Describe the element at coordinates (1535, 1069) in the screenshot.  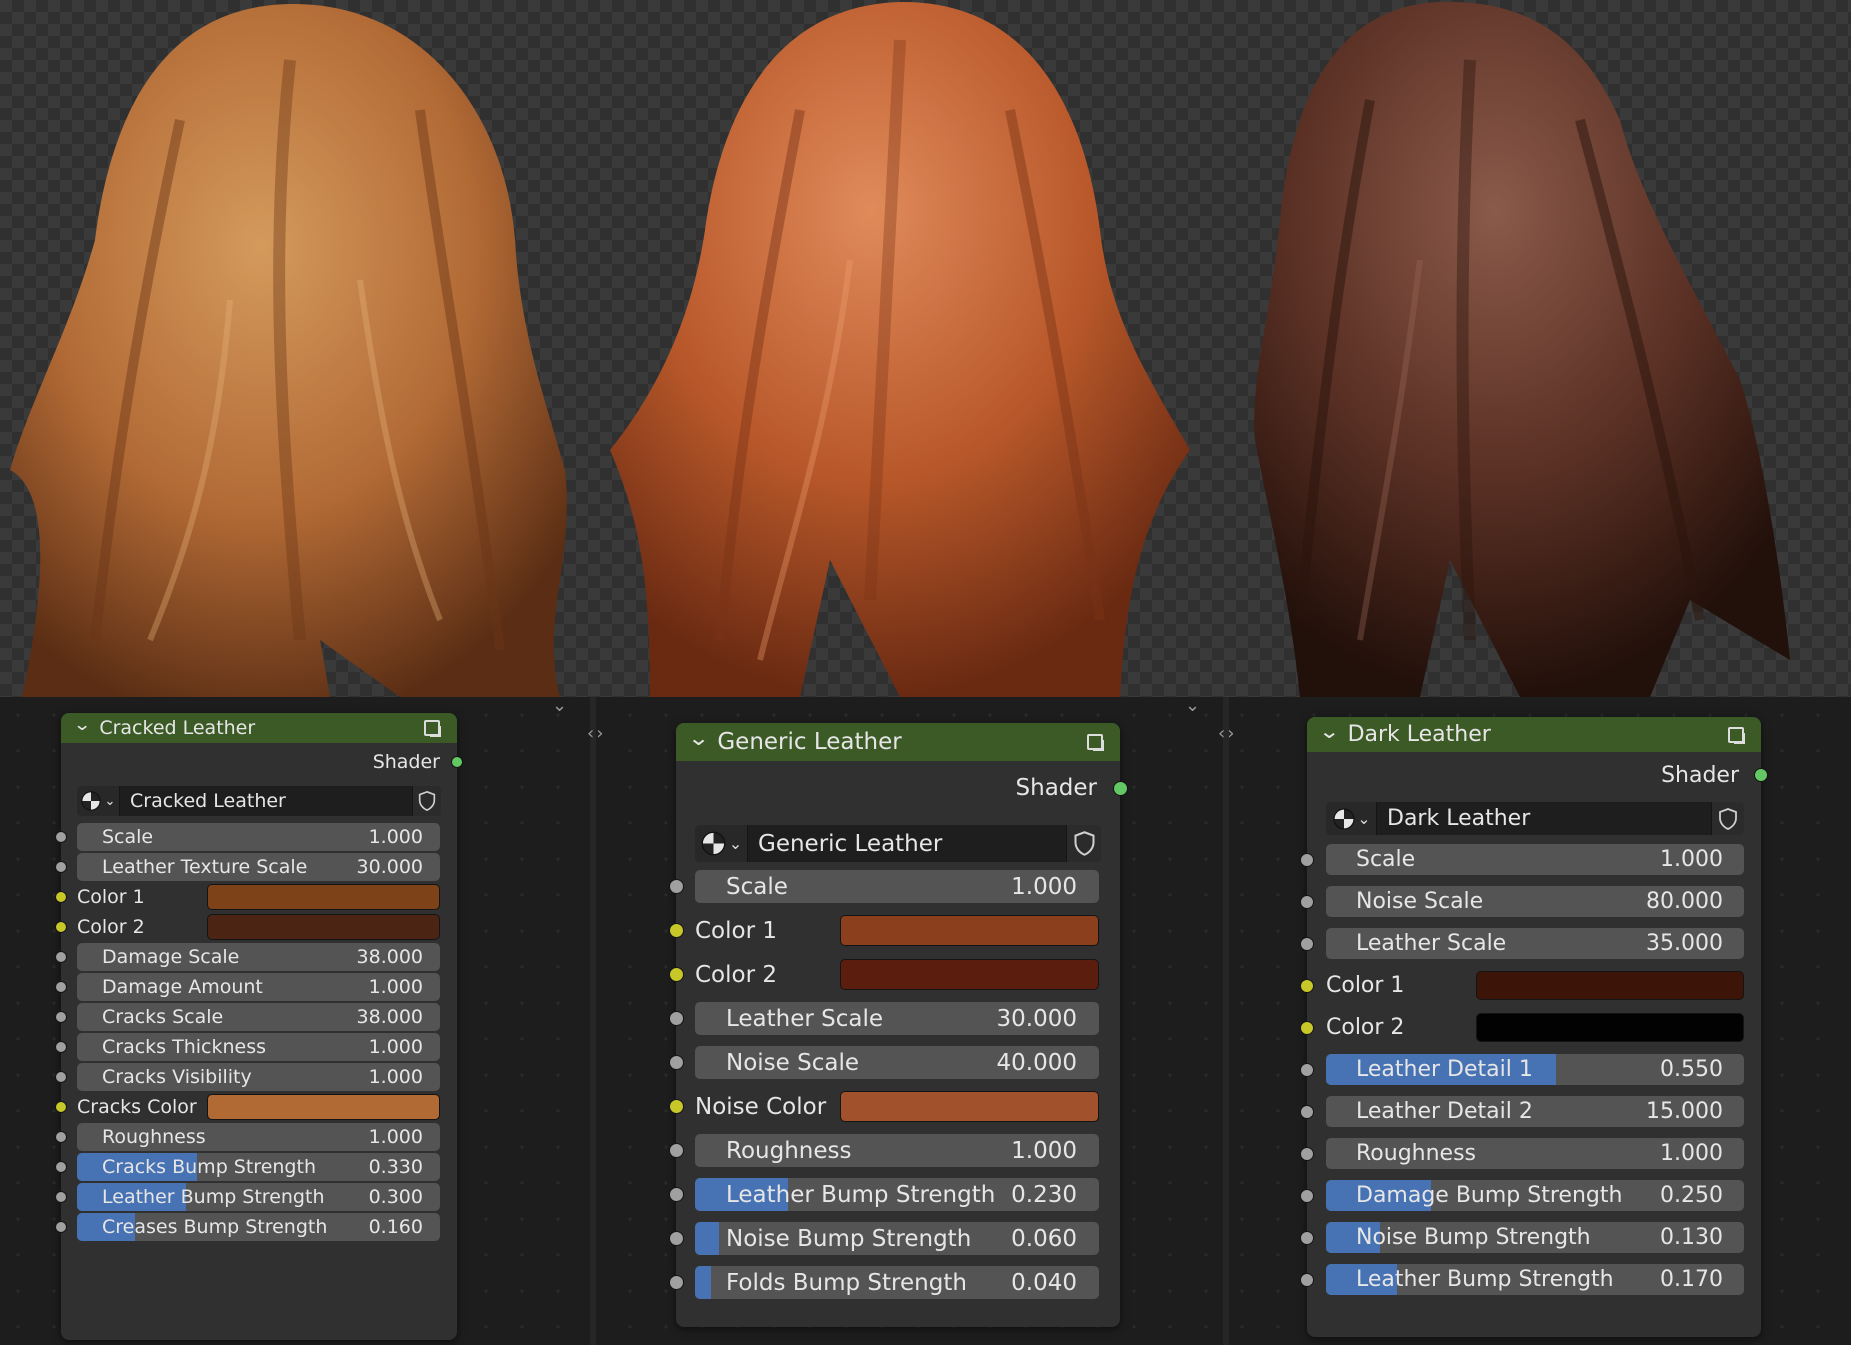
I see `leather-detail-1-field: Leather Detail 1 0.550` at that location.